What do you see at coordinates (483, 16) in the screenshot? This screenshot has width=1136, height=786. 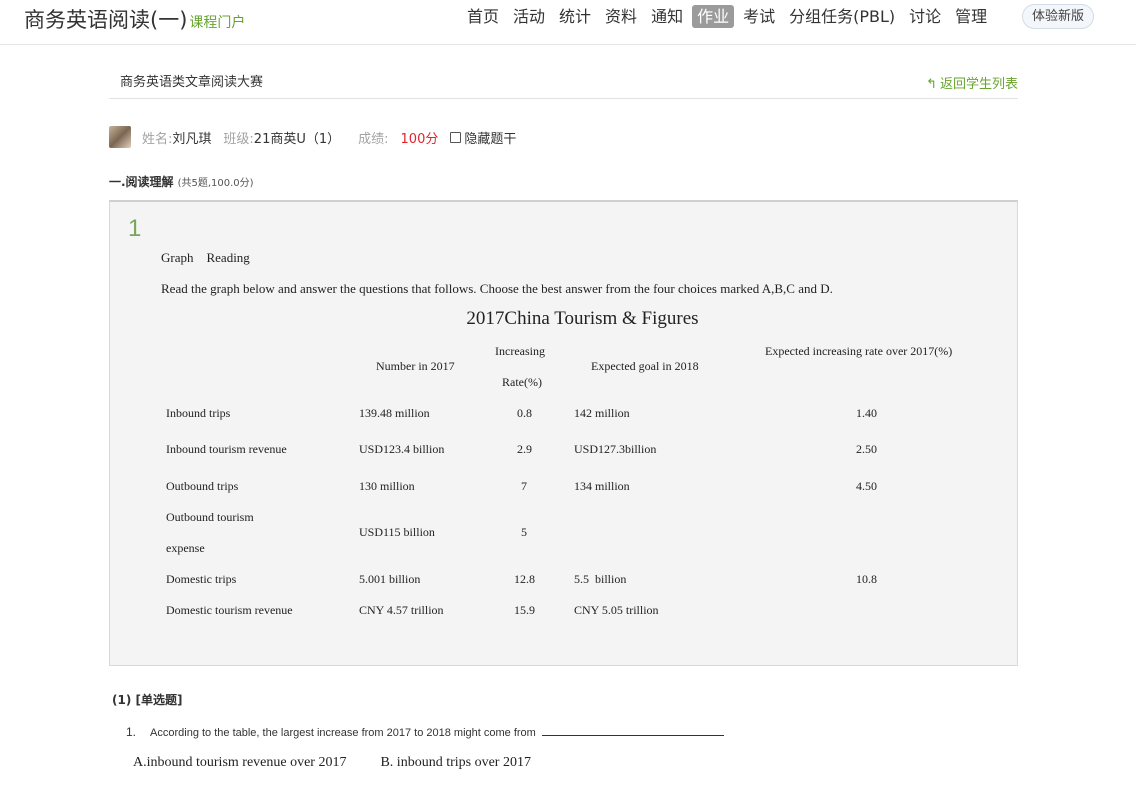 I see `nav-item-home: 首页` at bounding box center [483, 16].